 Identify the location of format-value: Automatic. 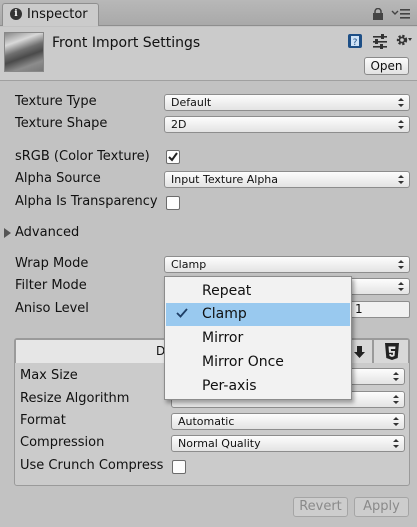
(206, 421).